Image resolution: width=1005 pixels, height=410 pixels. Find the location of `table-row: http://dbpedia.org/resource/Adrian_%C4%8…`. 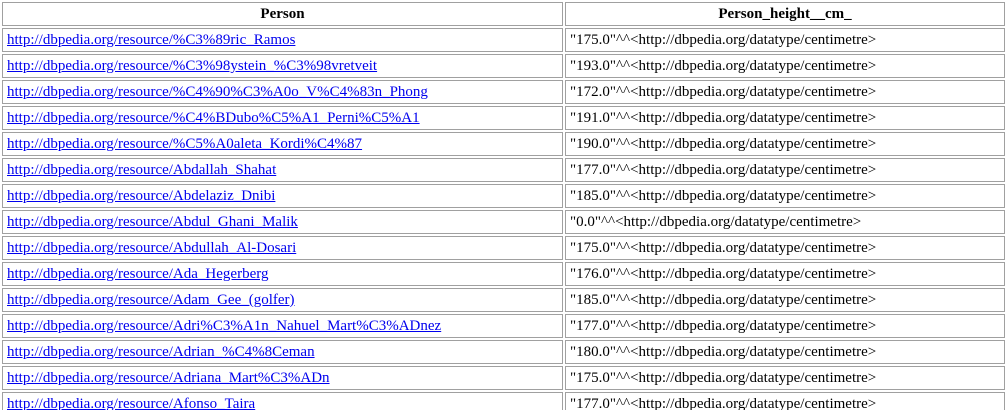

table-row: http://dbpedia.org/resource/Adrian_%C4%8… is located at coordinates (503, 352).